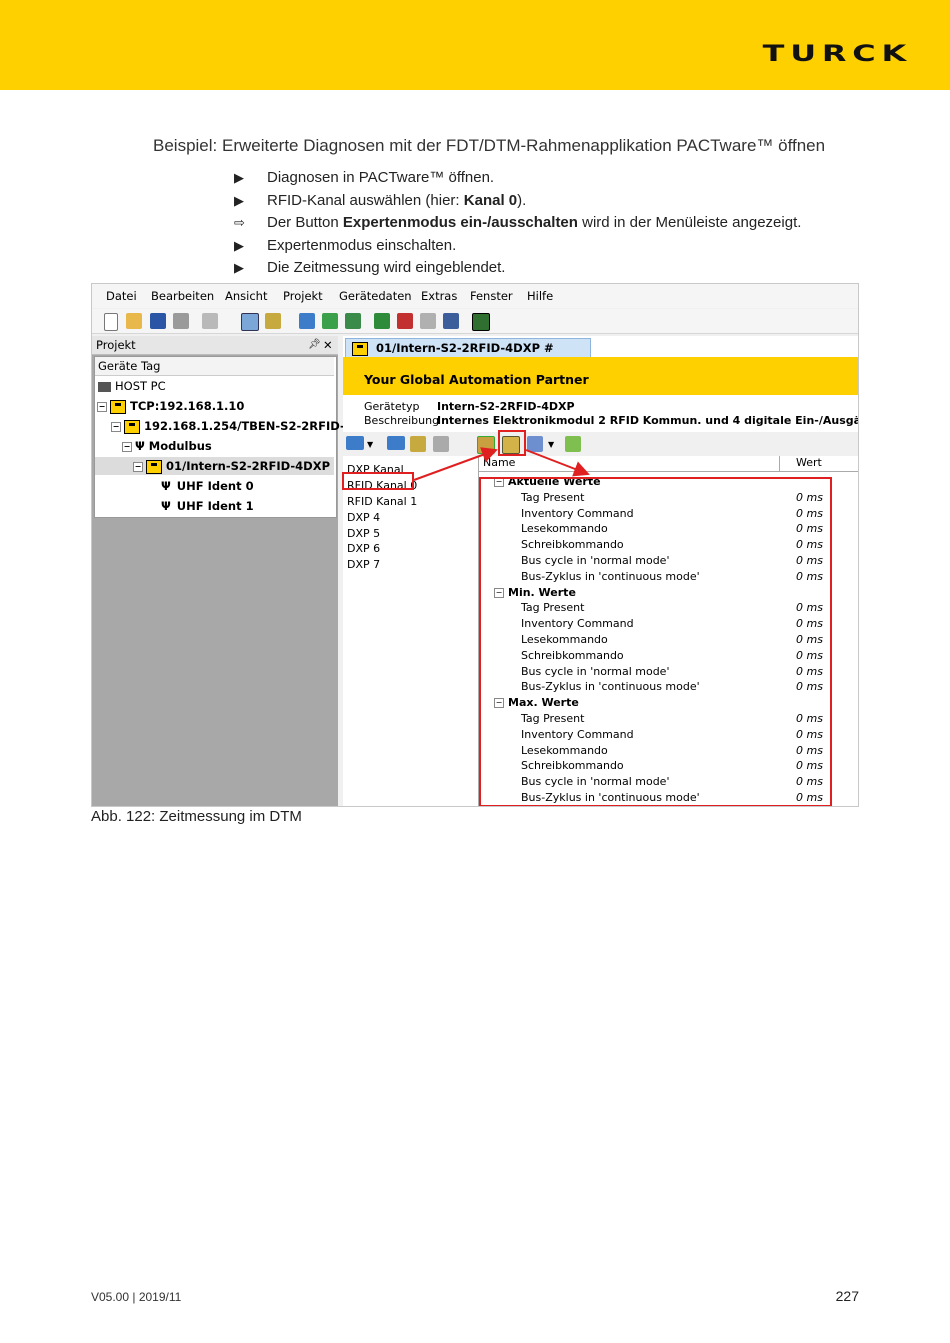 This screenshot has height=1343, width=950. Describe the element at coordinates (375, 296) in the screenshot. I see `menu-geraetedaten: Gerätedaten` at that location.